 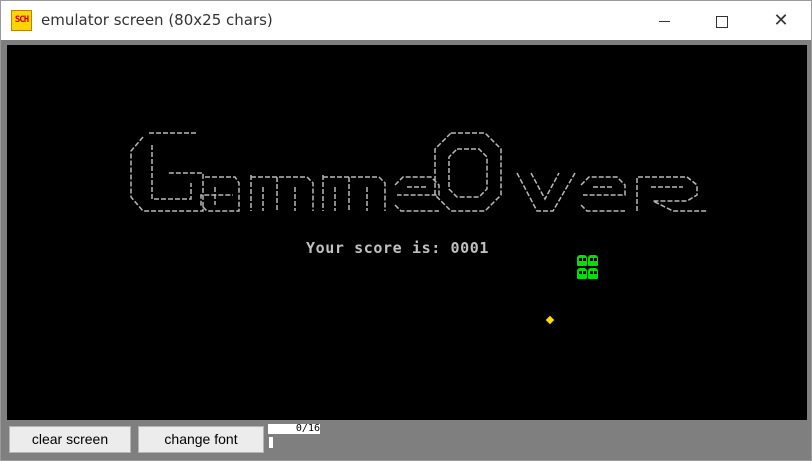 I want to click on maximize-icon, so click(x=722, y=21).